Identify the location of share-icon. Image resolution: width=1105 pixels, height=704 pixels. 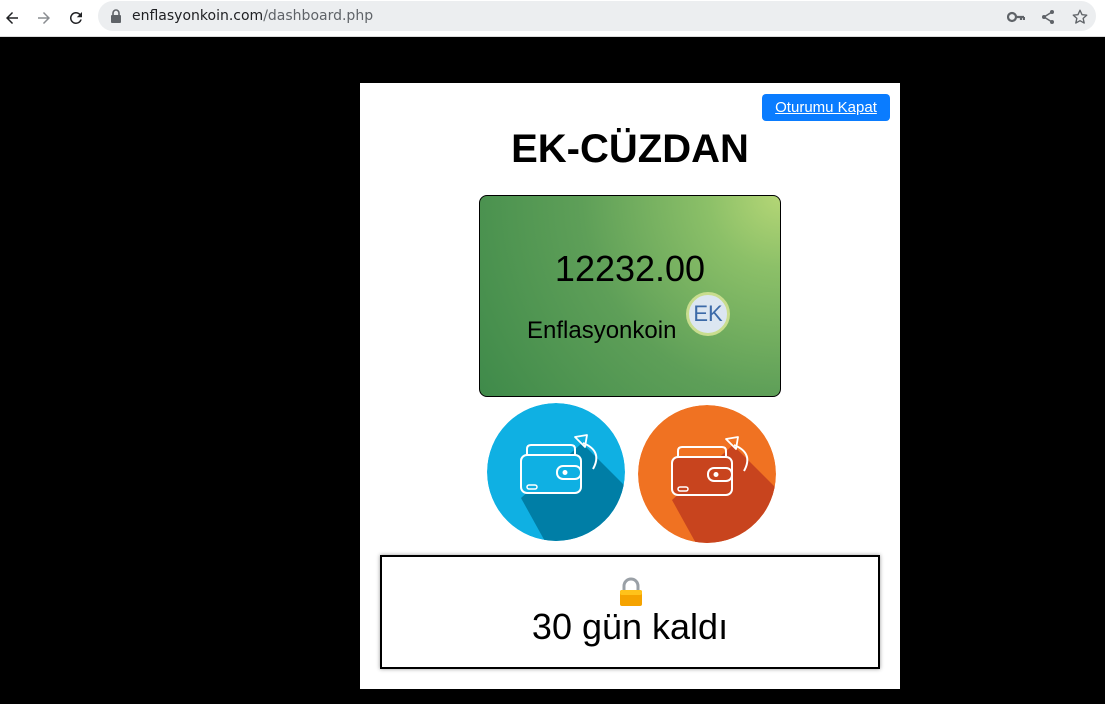
(1048, 17).